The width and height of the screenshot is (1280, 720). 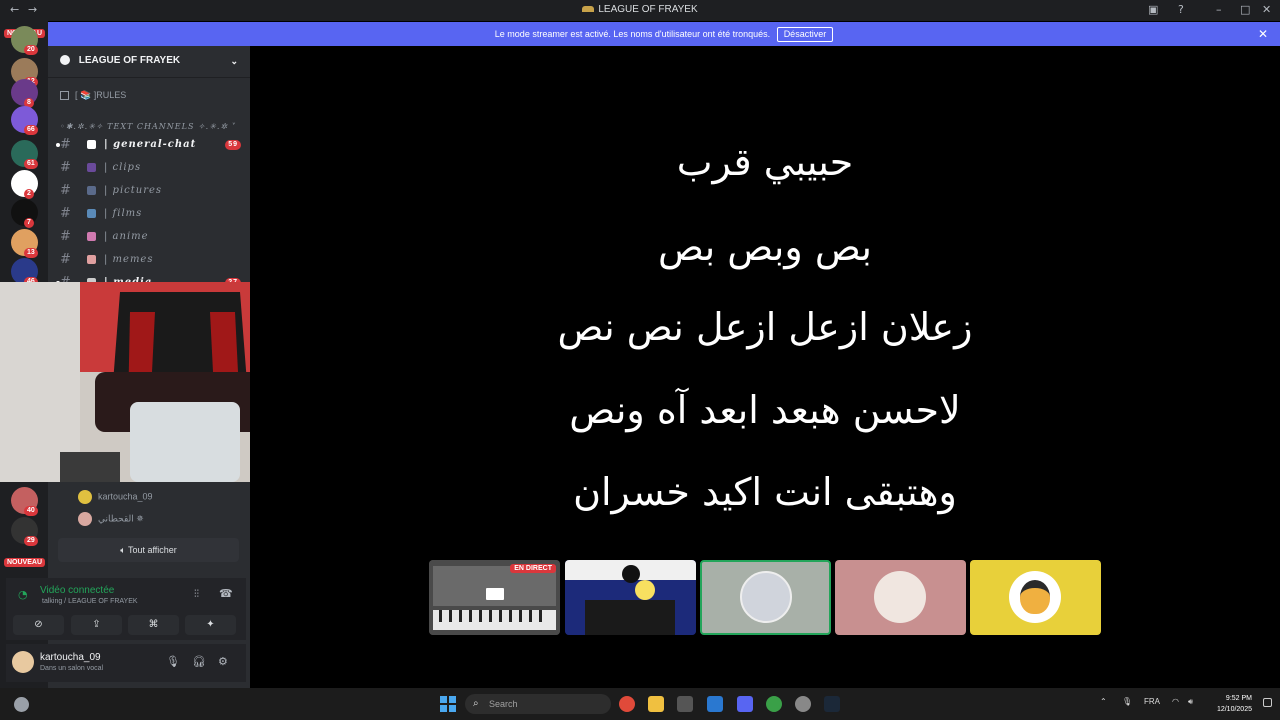 I want to click on user-panel: kartoucha_09 Dans un salon vocal 🎙︎ 🎧︎ ⚙, so click(x=126, y=663).